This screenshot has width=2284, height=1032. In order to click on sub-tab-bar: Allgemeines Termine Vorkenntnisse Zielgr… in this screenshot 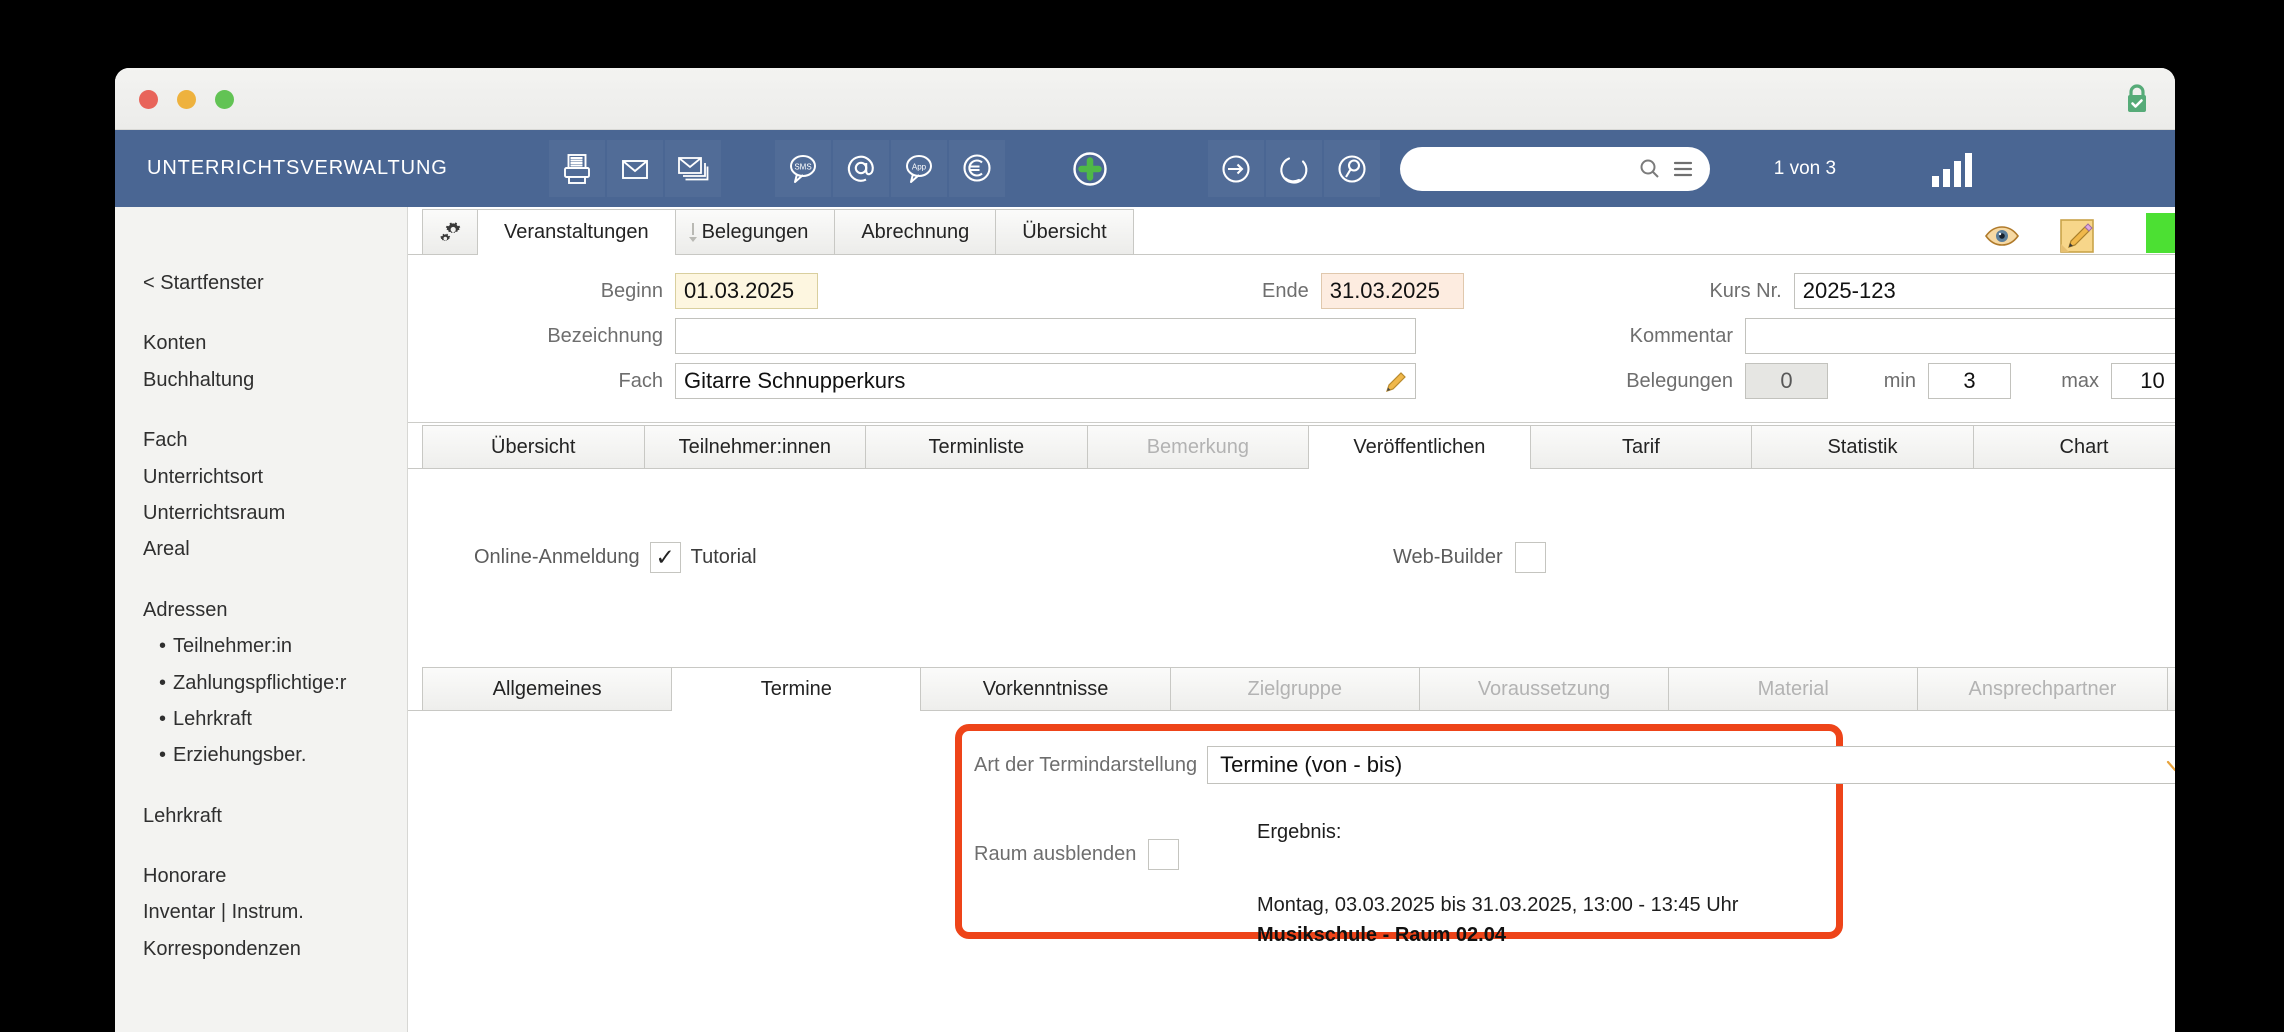, I will do `click(1291, 688)`.